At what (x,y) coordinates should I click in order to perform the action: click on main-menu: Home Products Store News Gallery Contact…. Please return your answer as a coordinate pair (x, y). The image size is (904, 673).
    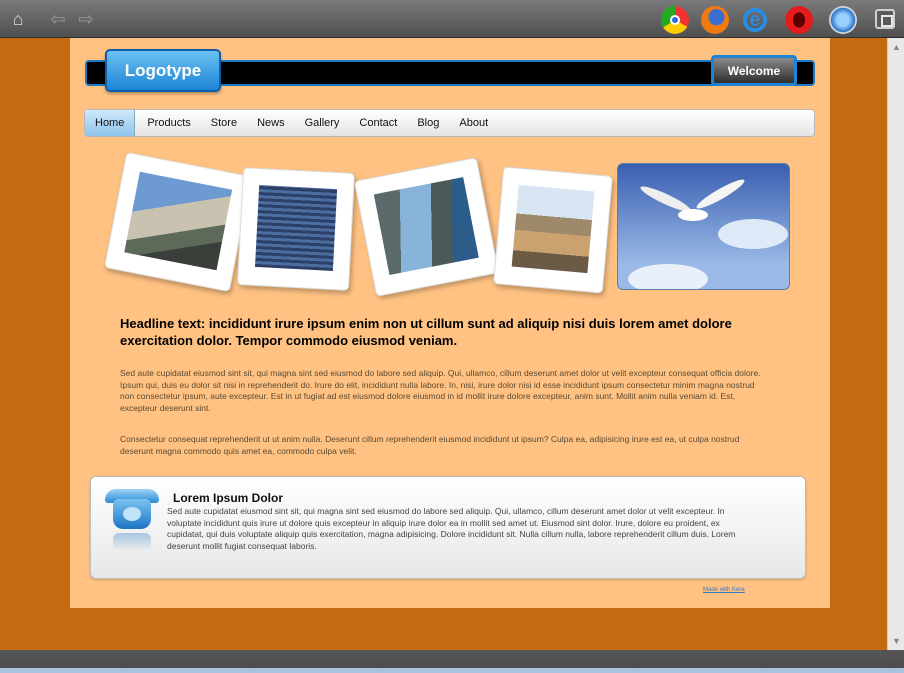
    Looking at the image, I should click on (449, 123).